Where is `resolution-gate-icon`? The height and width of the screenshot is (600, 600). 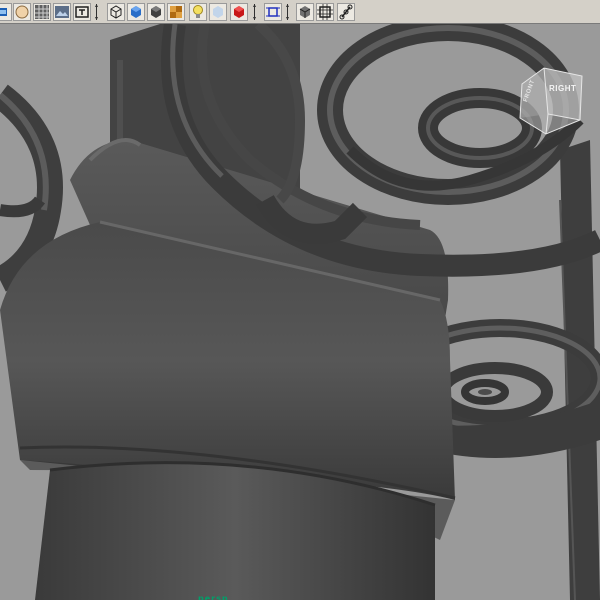
resolution-gate-icon is located at coordinates (82, 12).